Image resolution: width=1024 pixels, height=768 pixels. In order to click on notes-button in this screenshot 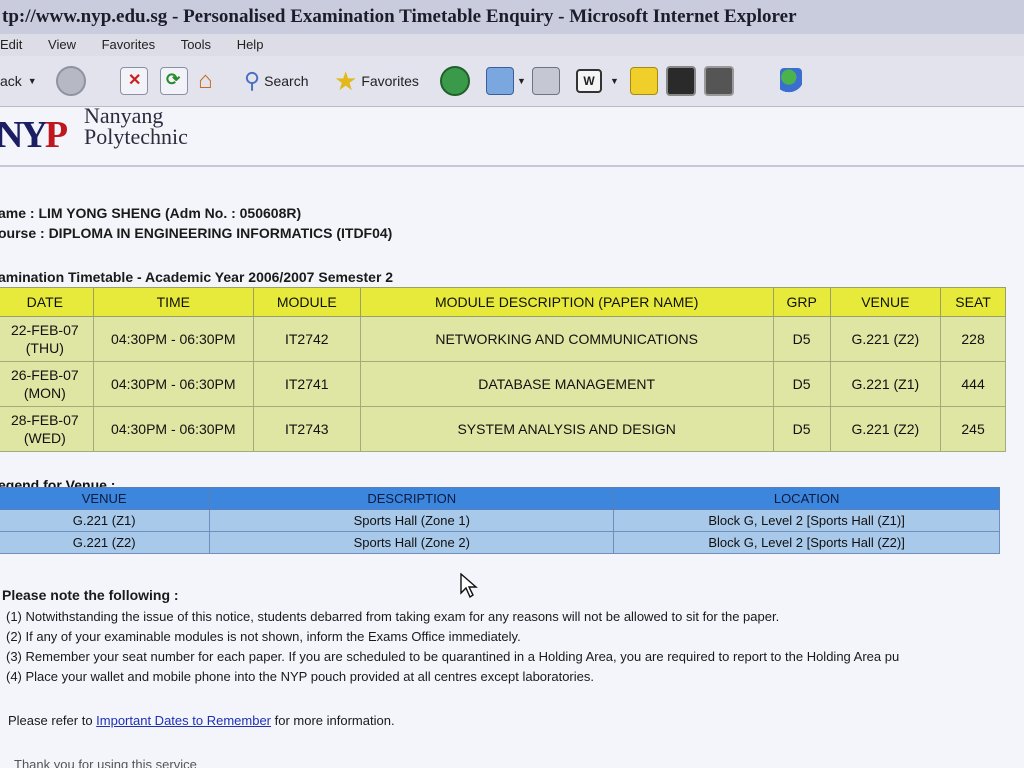, I will do `click(644, 81)`.